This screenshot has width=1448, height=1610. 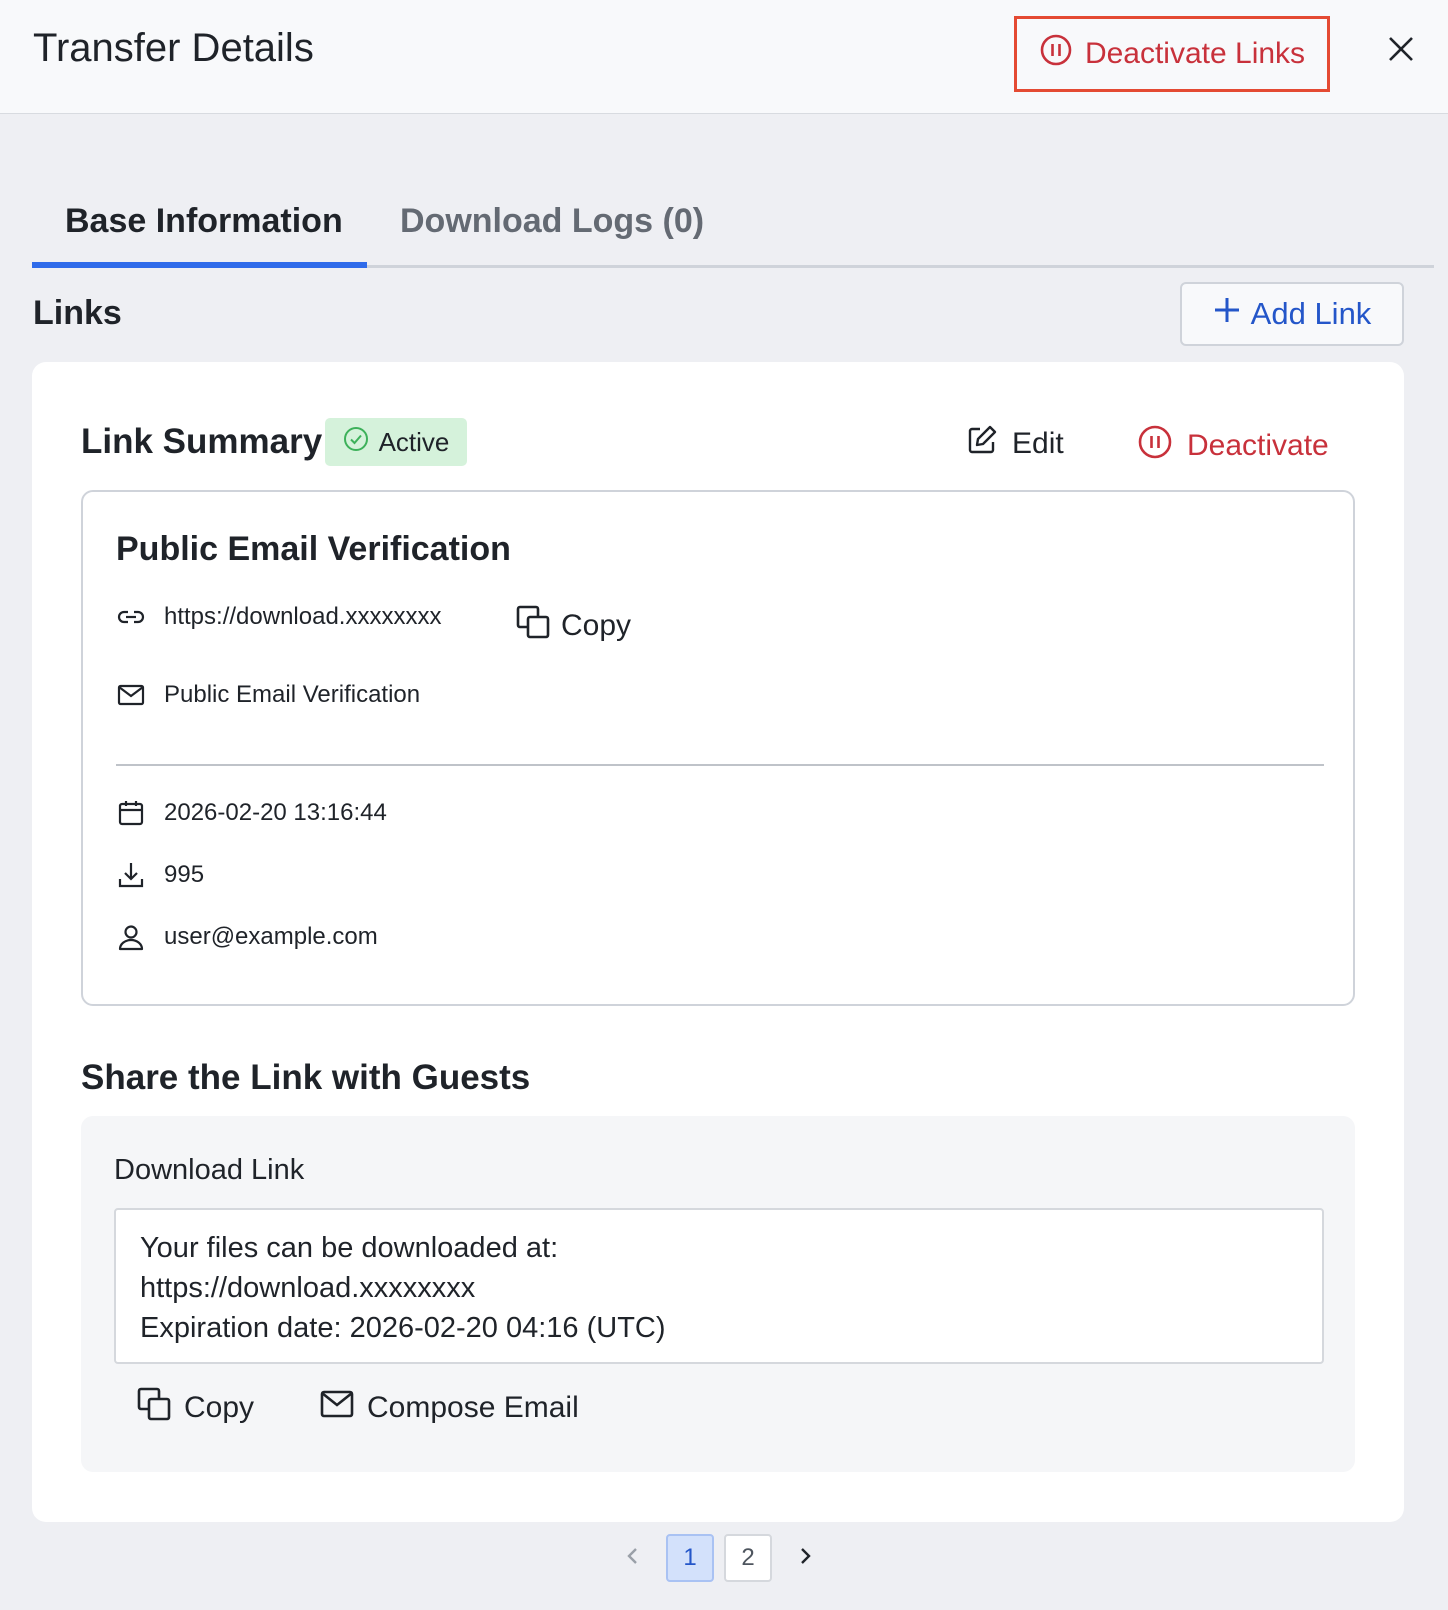 I want to click on user-row: user@example.com, so click(x=247, y=937).